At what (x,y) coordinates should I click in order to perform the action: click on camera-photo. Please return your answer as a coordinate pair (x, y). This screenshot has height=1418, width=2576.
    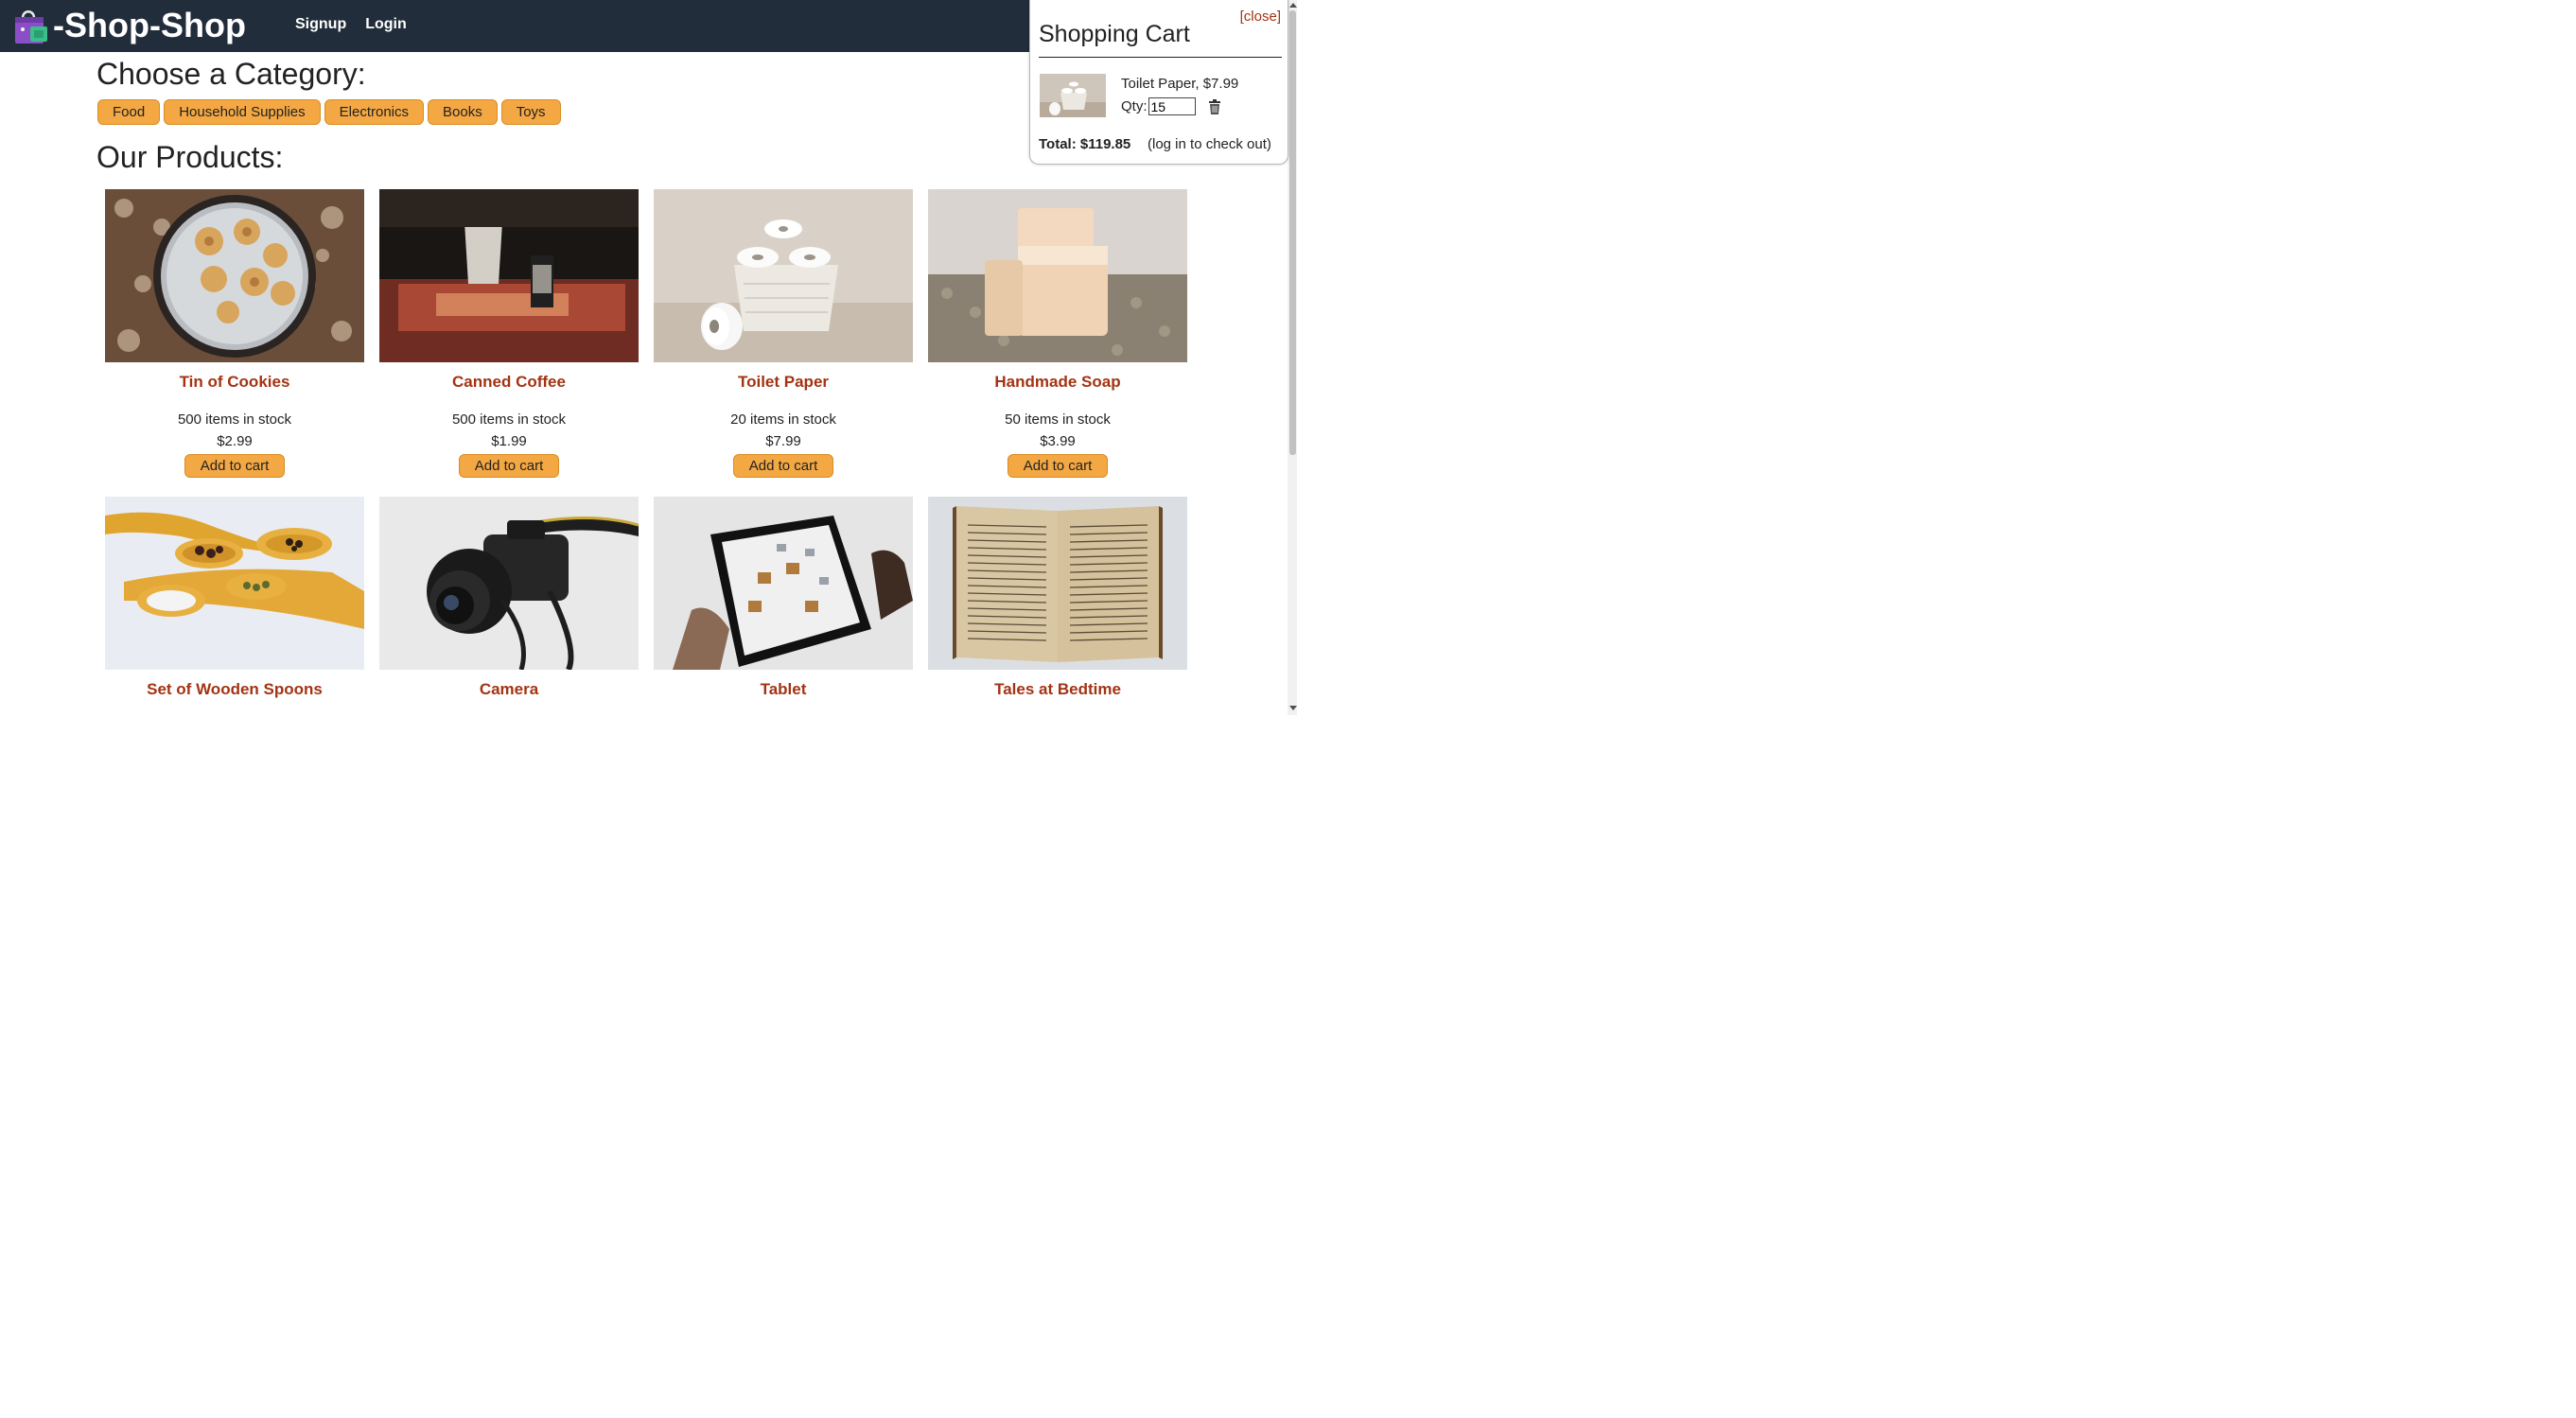
    Looking at the image, I should click on (509, 583).